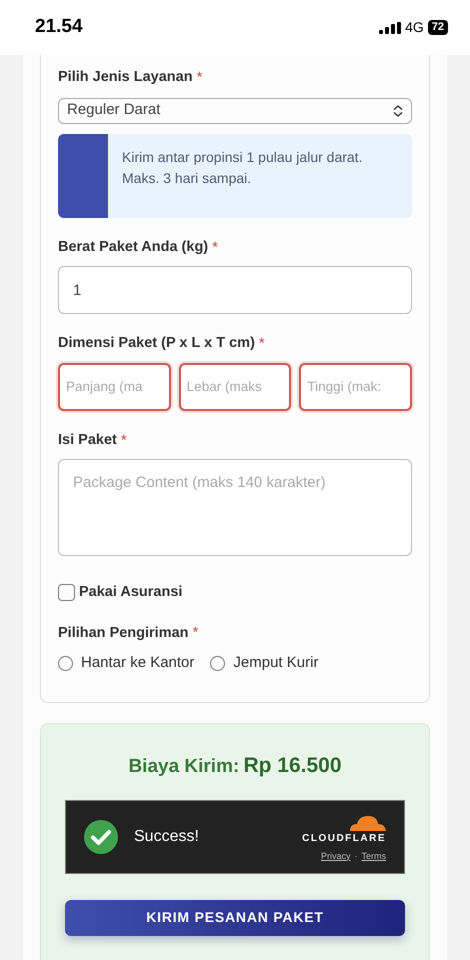 This screenshot has height=960, width=470. What do you see at coordinates (235, 290) in the screenshot?
I see `weight-input: 1` at bounding box center [235, 290].